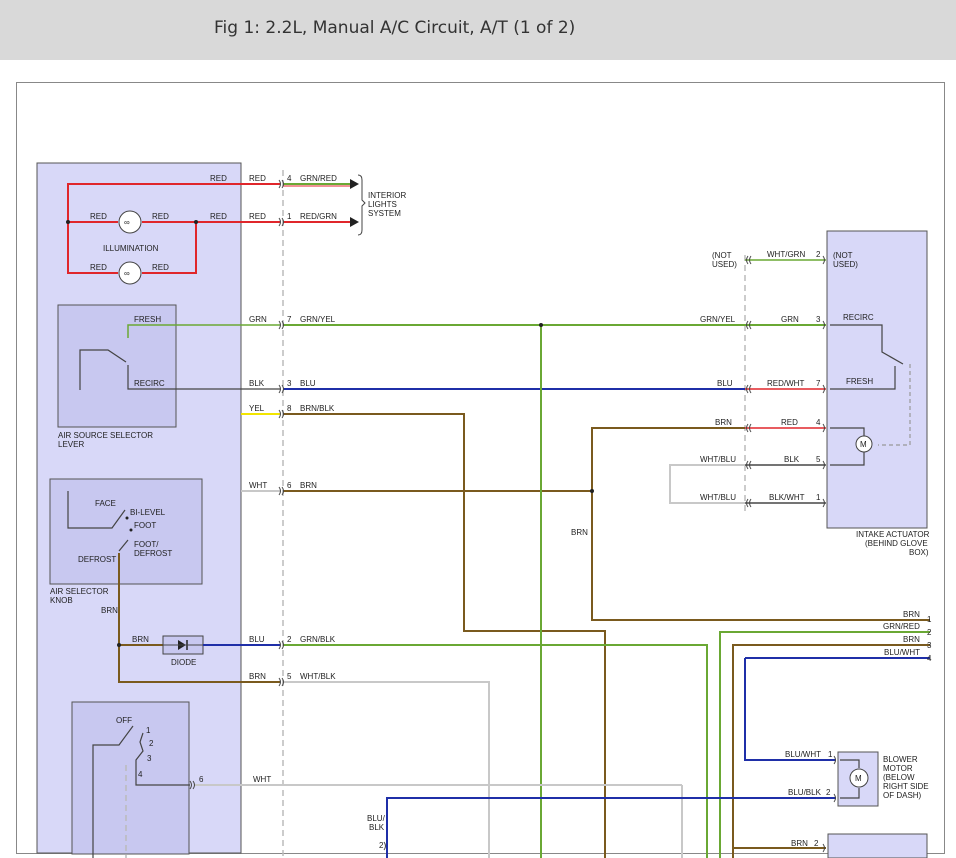 The height and width of the screenshot is (858, 956). What do you see at coordinates (901, 626) in the screenshot?
I see `wire-label: GRN/RED` at bounding box center [901, 626].